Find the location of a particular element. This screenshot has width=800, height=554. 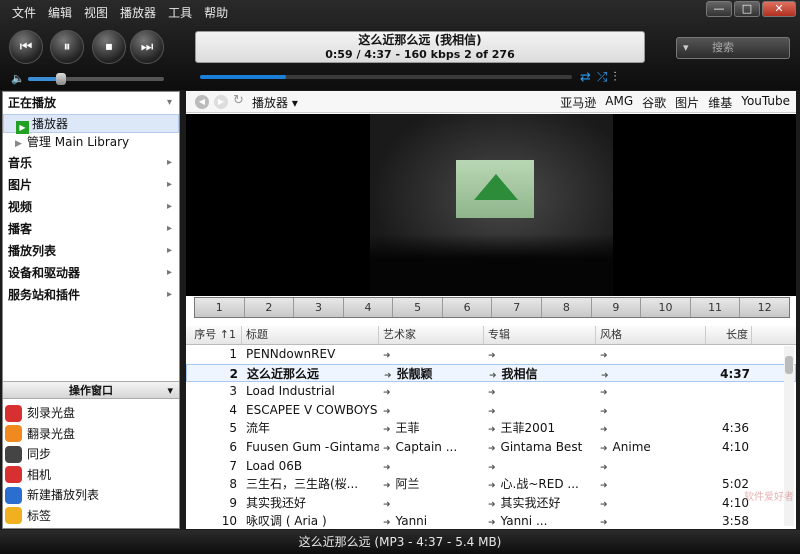

breadcrumb: 播放器 ▾ is located at coordinates (275, 102).